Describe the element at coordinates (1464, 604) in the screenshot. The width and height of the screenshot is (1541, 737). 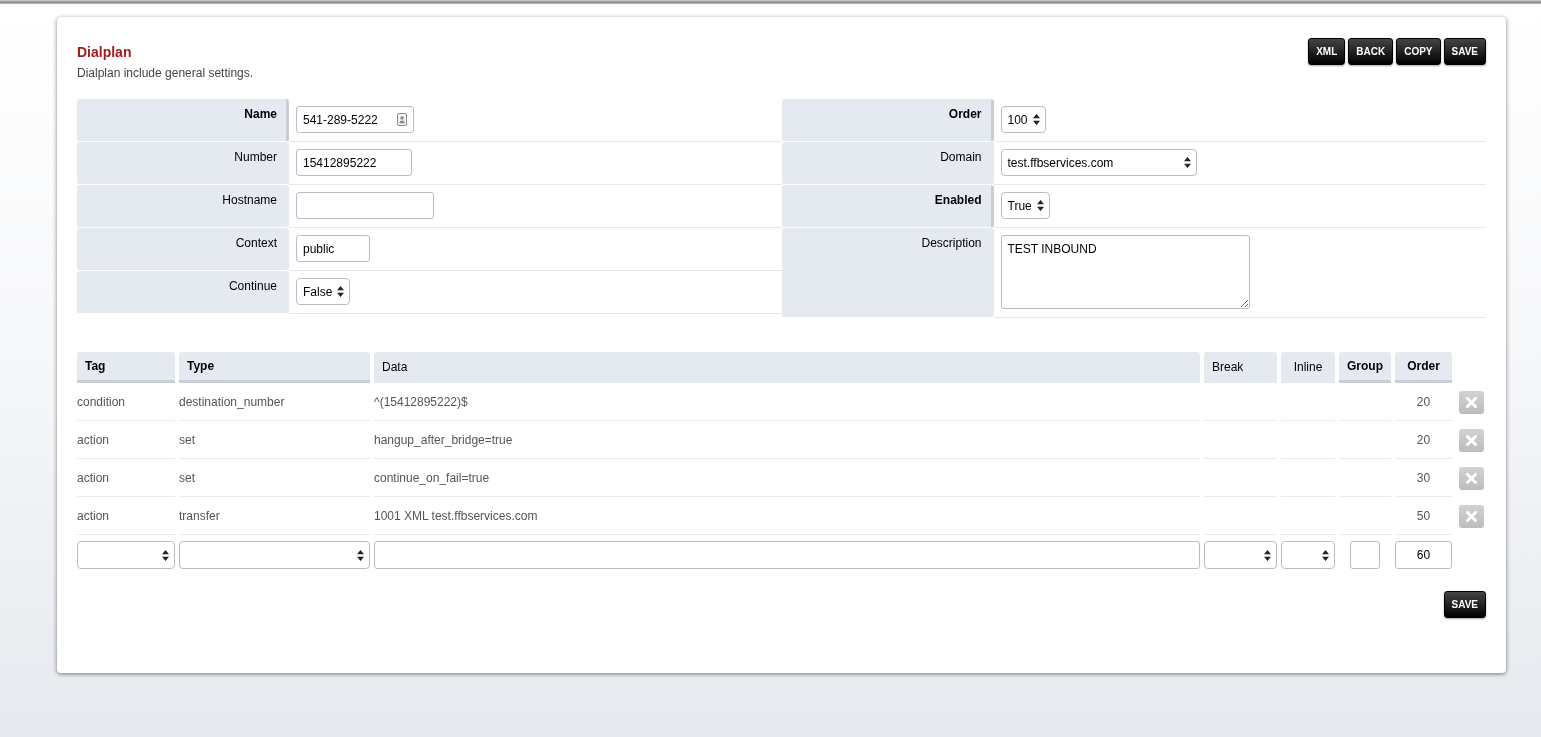
I see `save-button: SAVE` at that location.